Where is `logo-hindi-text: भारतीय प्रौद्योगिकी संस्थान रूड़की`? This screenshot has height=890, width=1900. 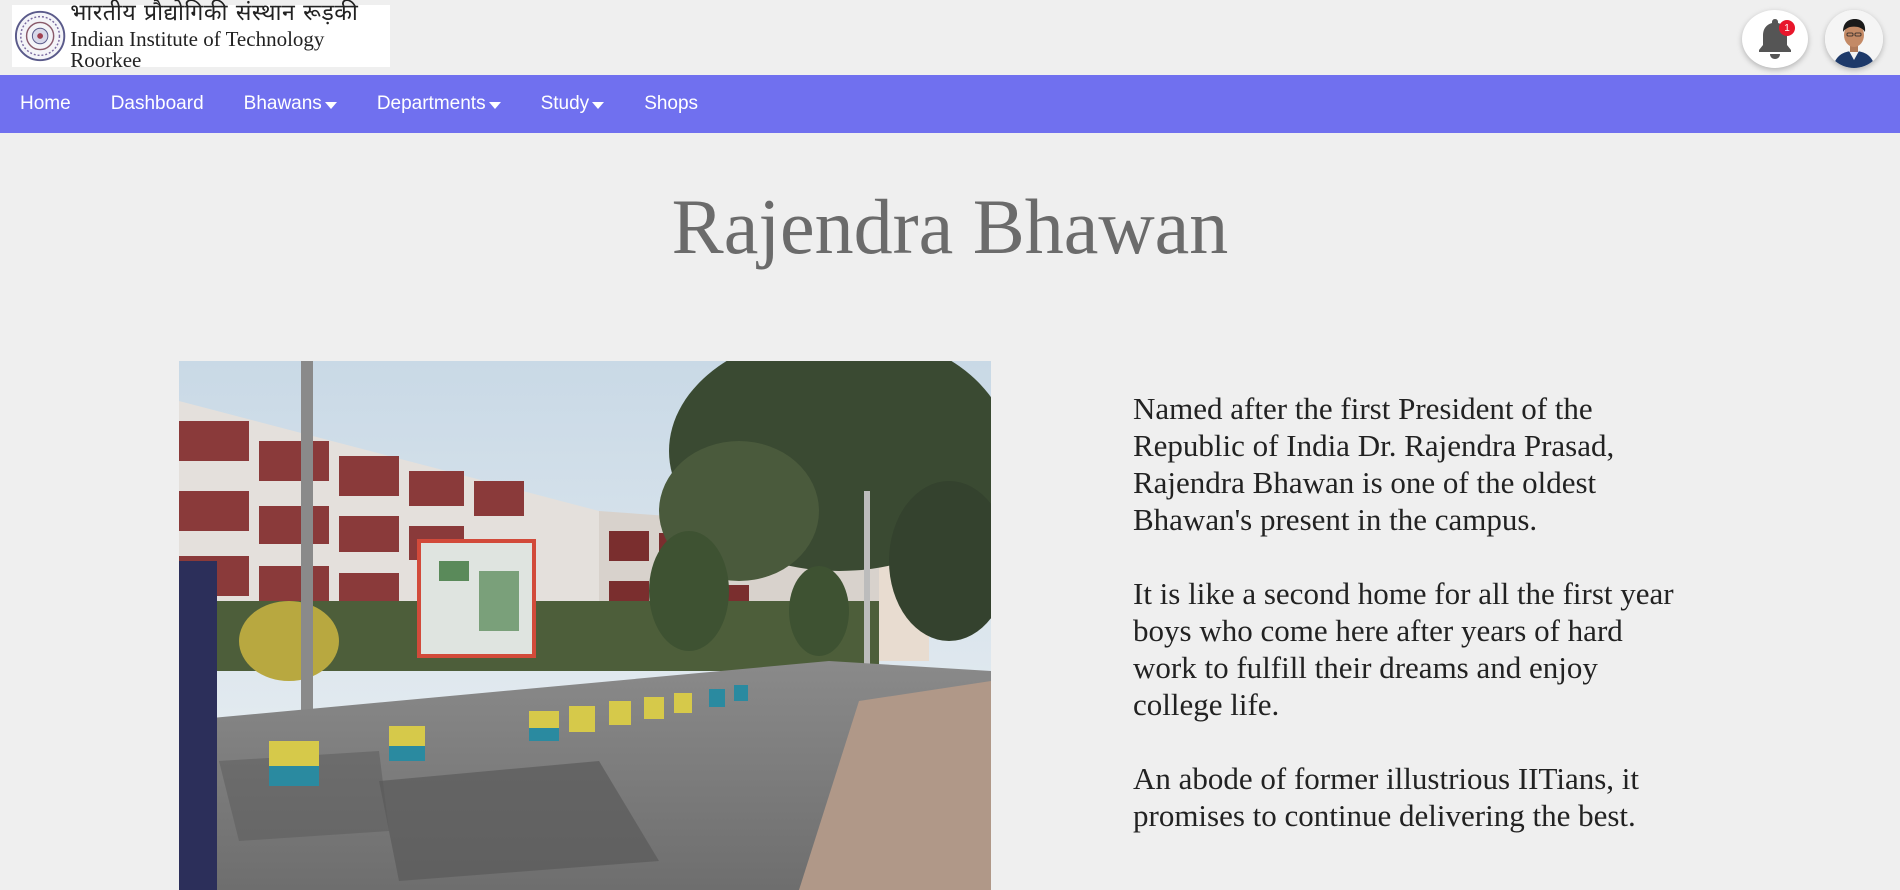 logo-hindi-text: भारतीय प्रौद्योगिकी संस्थान रूड़की is located at coordinates (214, 13).